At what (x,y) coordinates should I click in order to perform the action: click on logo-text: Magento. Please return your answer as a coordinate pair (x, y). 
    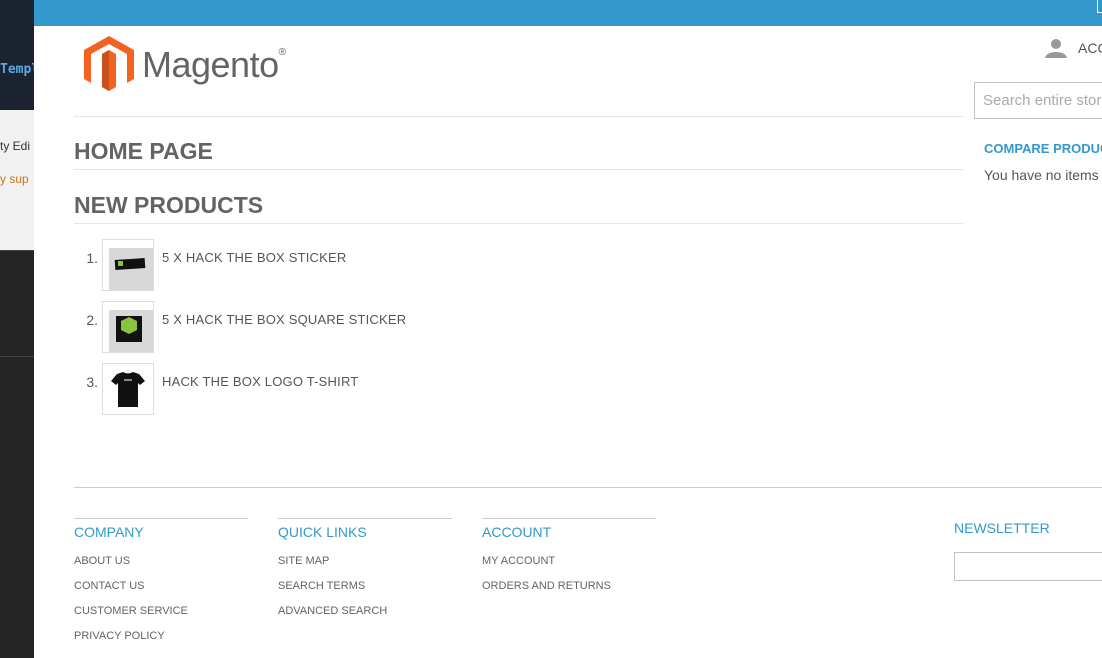
    Looking at the image, I should click on (210, 64).